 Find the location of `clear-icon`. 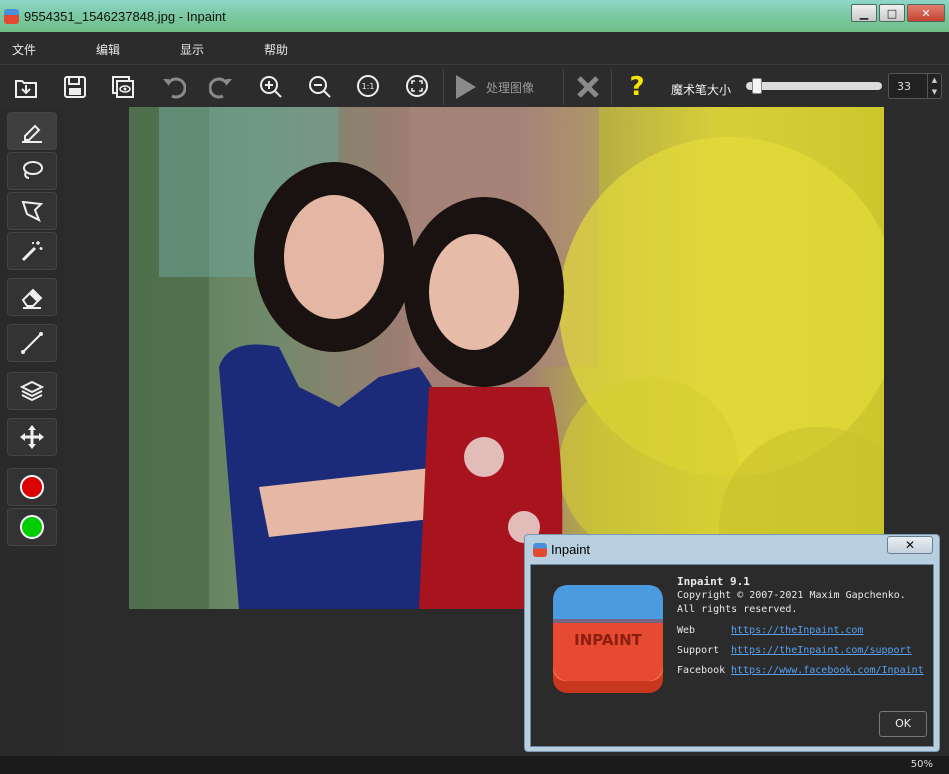

clear-icon is located at coordinates (588, 87).